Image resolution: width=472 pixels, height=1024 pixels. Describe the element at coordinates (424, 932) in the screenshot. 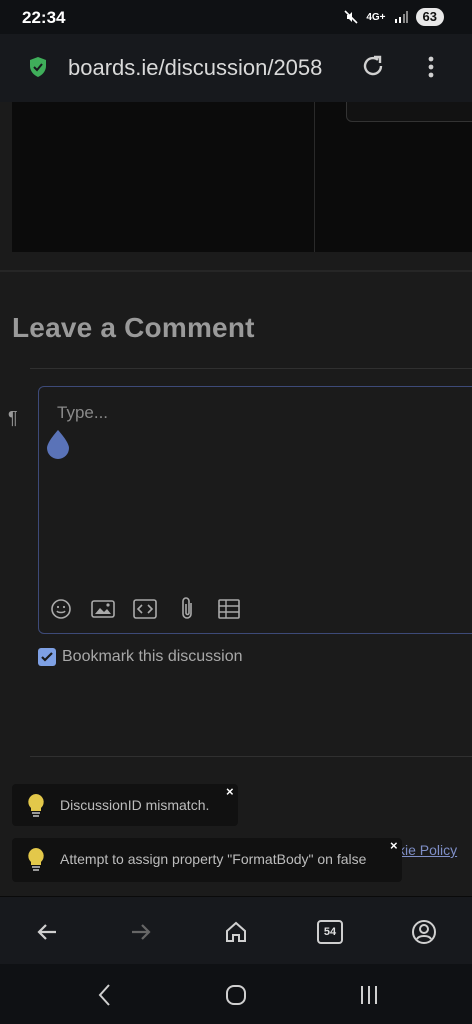

I see `profile-icon` at that location.